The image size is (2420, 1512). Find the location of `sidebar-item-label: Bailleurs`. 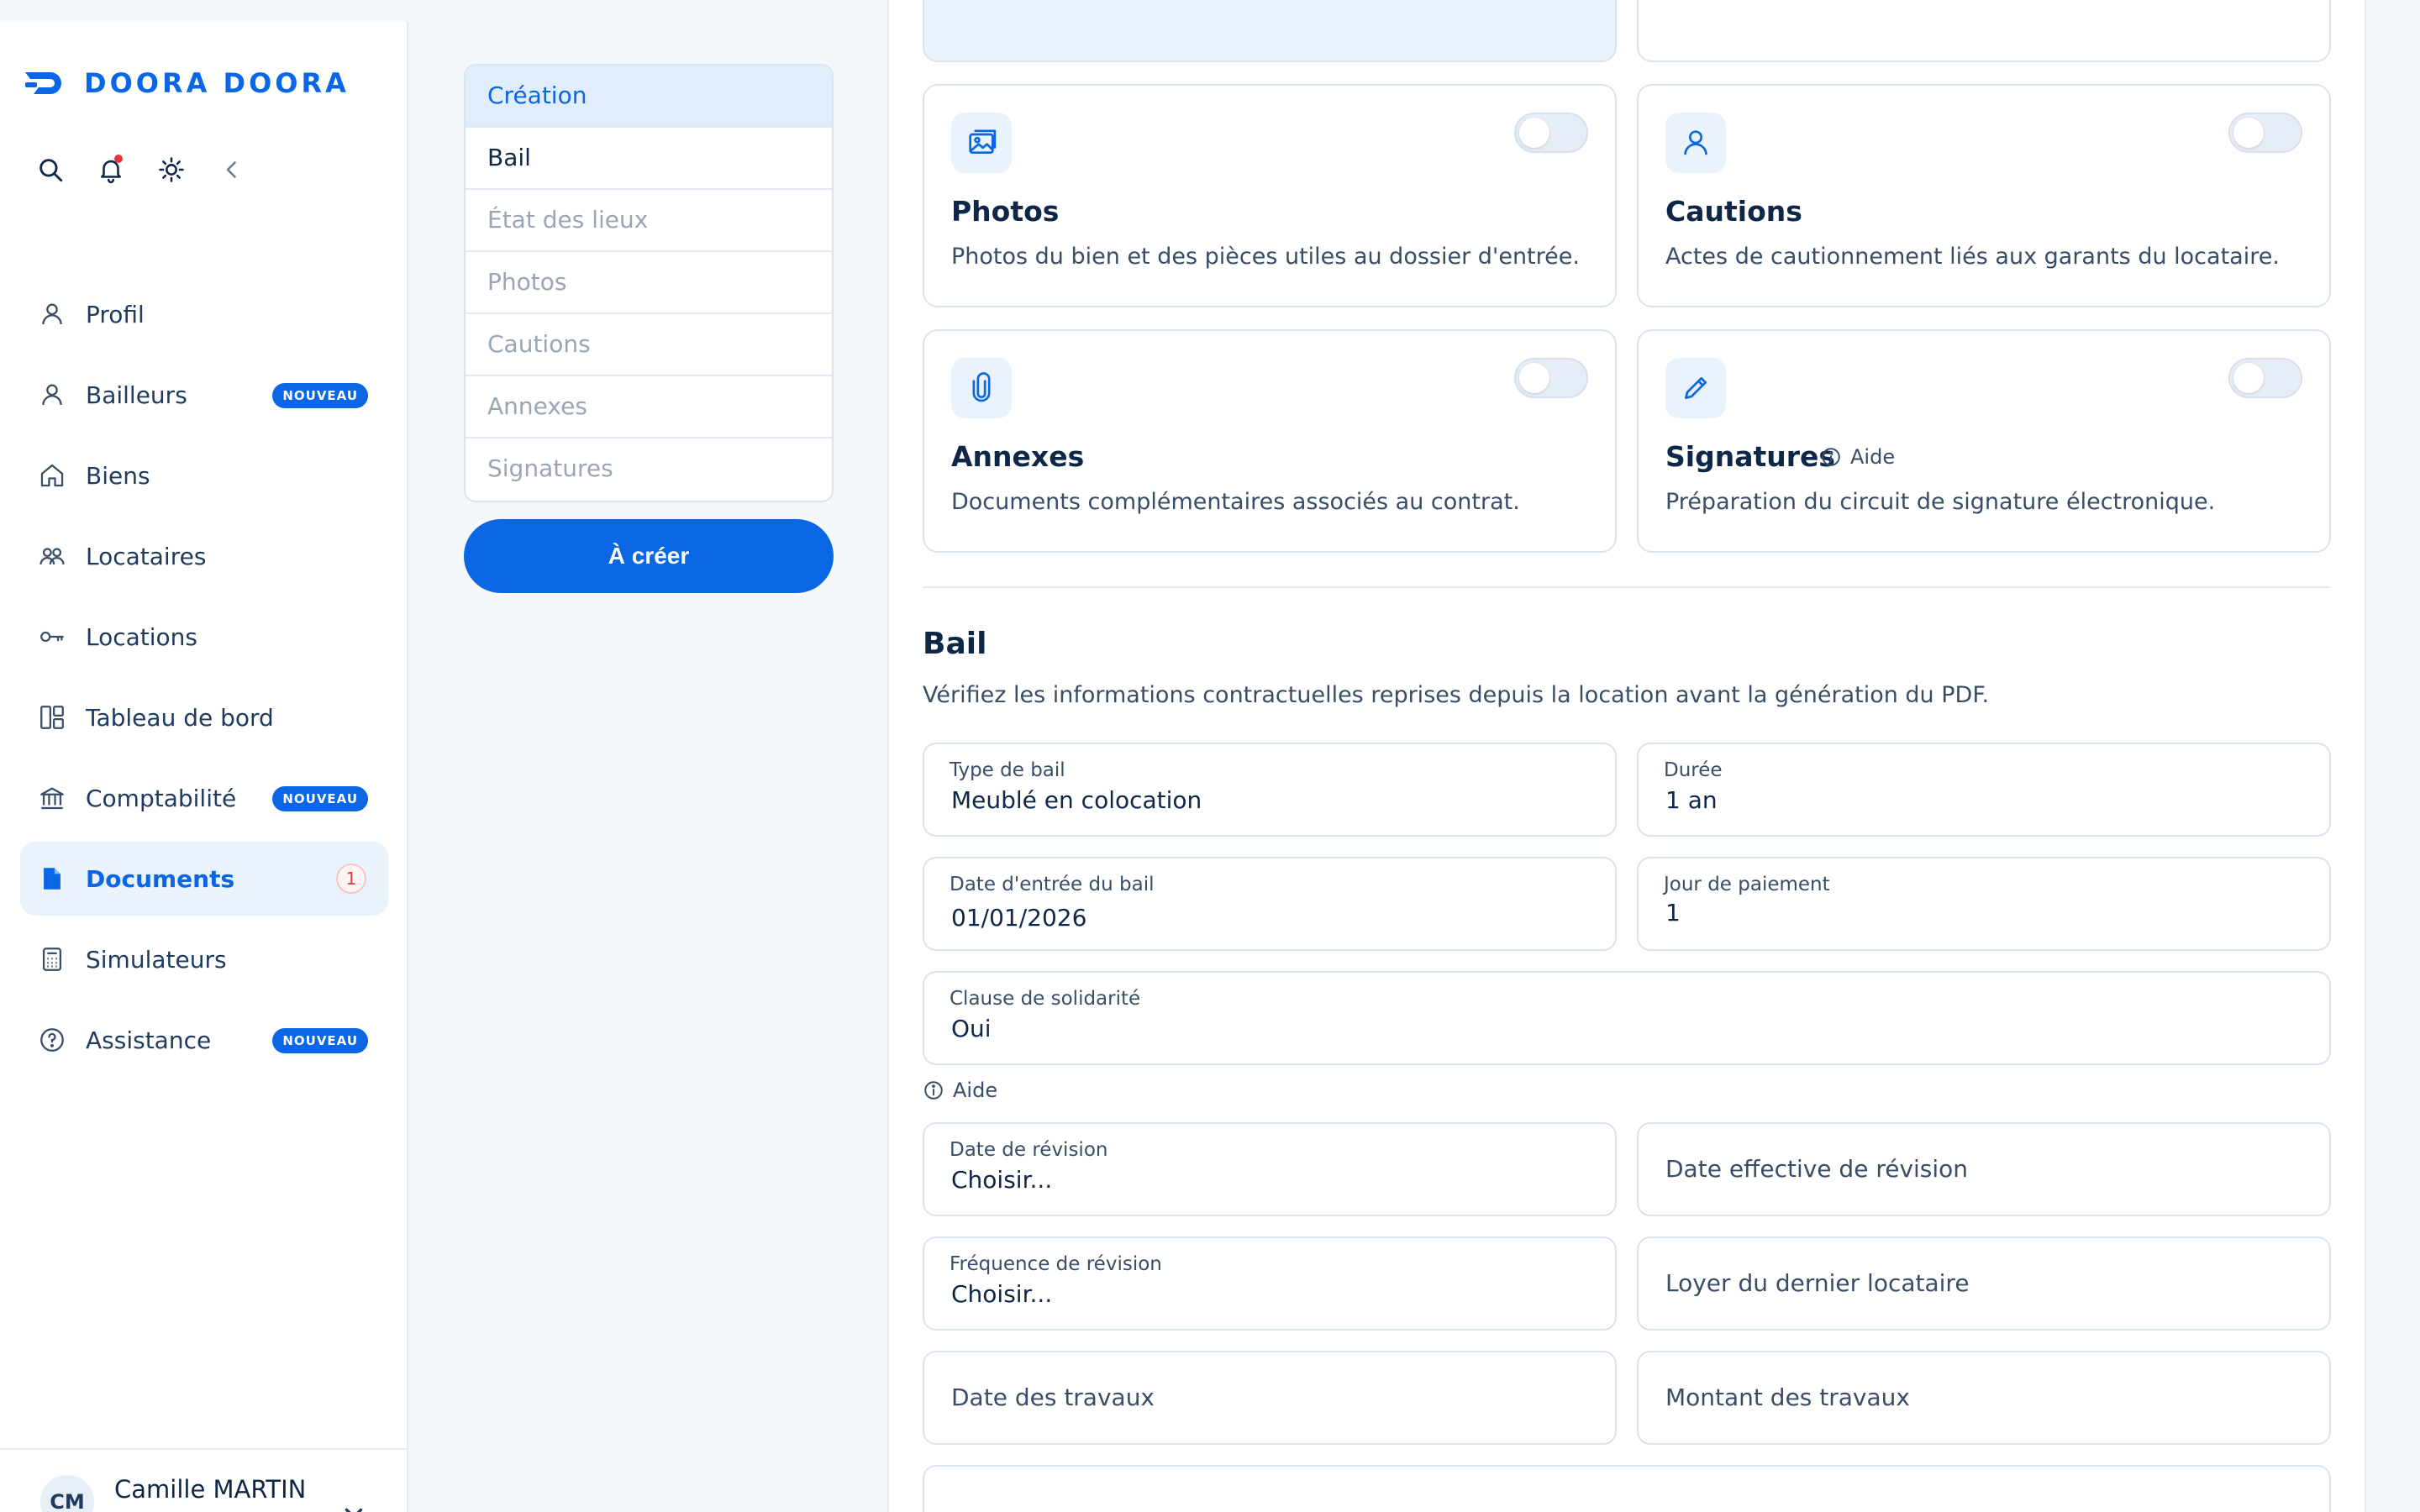

sidebar-item-label: Bailleurs is located at coordinates (136, 395).